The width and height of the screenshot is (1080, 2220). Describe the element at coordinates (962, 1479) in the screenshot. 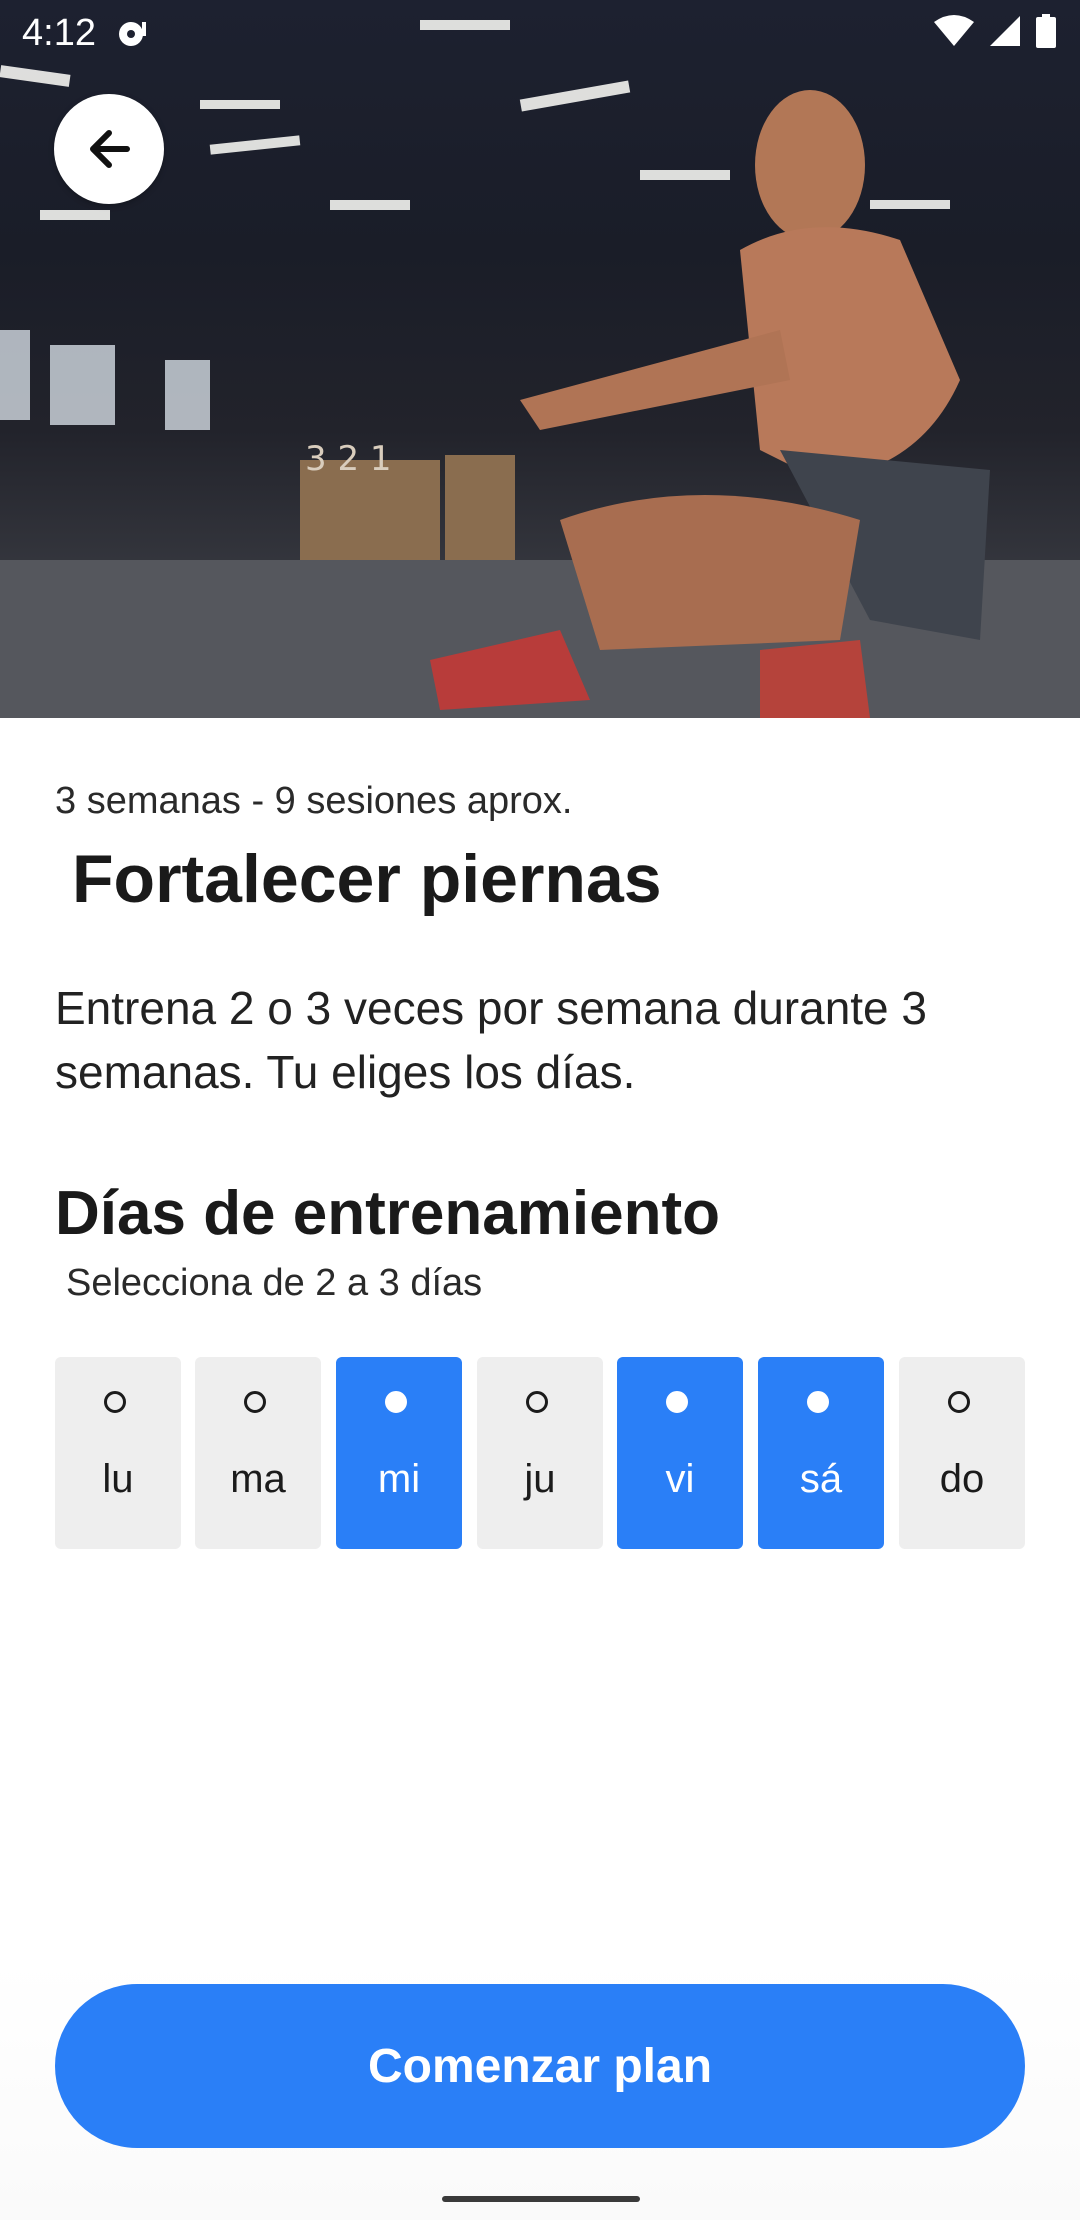

I see `day-label: do` at that location.